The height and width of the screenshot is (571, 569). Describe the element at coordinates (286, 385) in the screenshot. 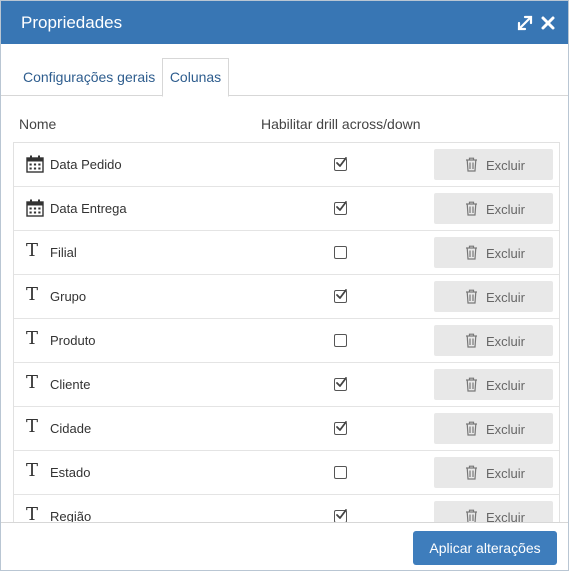

I see `column-row: T Cliente Excluir` at that location.